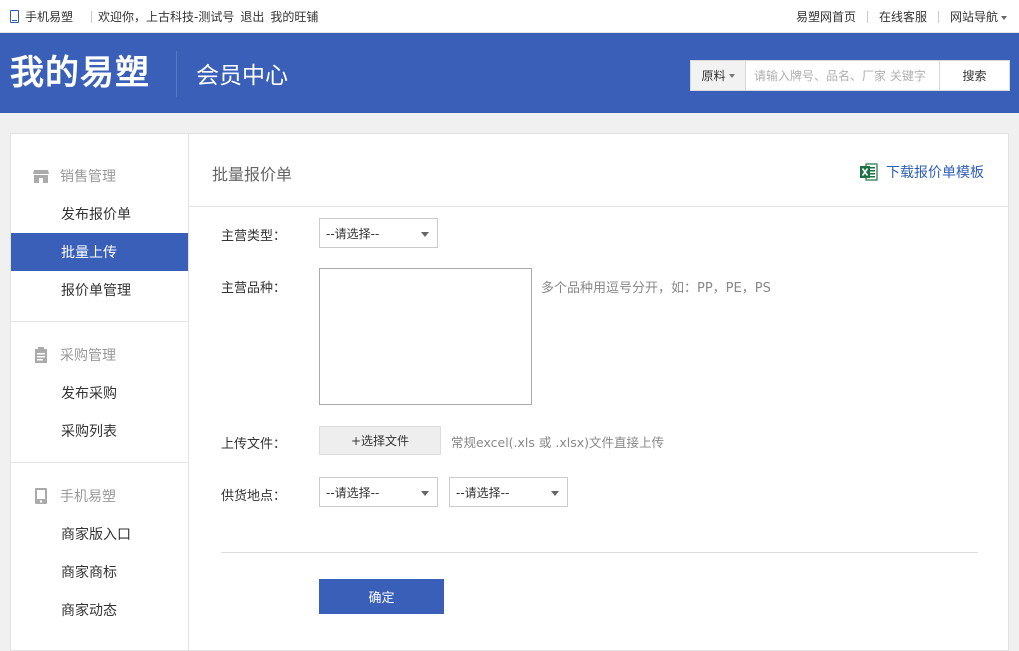 The width and height of the screenshot is (1019, 651). Describe the element at coordinates (254, 288) in the screenshot. I see `variety-label: 主营品种：` at that location.